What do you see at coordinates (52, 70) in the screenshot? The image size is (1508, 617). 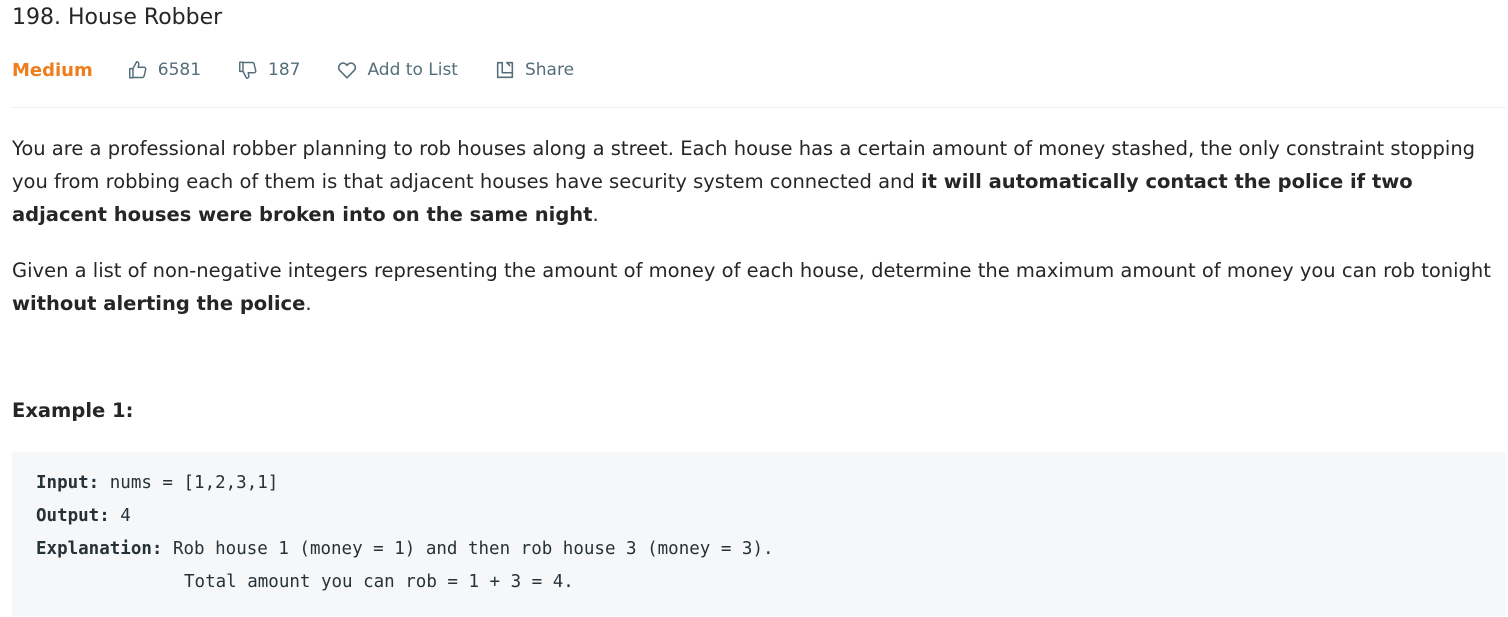 I see `difficulty-badge: Medium` at bounding box center [52, 70].